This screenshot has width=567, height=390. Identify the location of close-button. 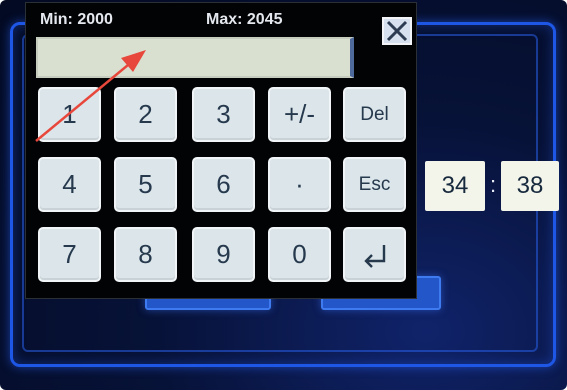
(397, 31).